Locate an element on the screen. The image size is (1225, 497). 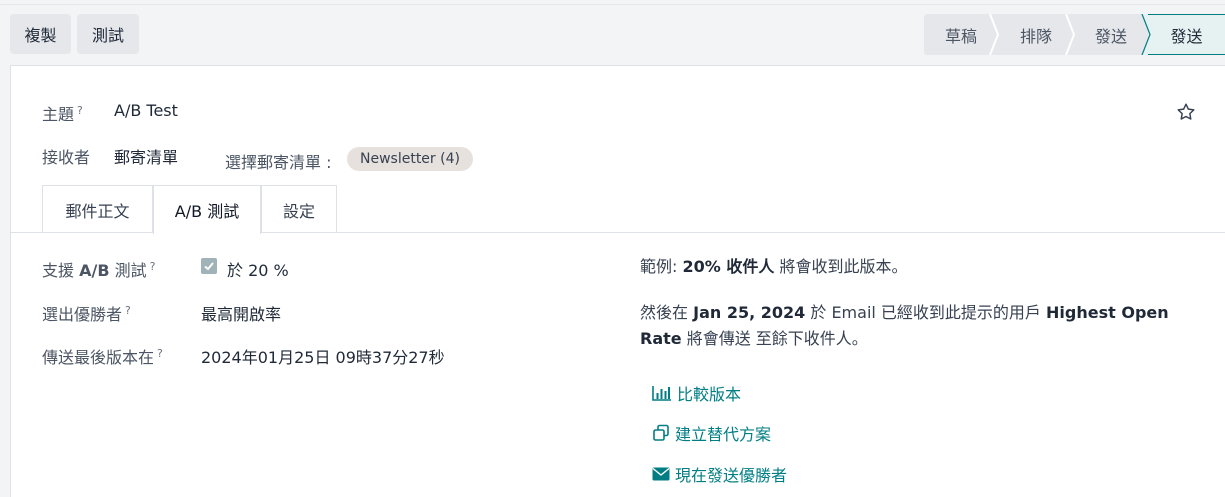
schedule-value: 2024年01月25日 09時37分27秒 is located at coordinates (323, 356).